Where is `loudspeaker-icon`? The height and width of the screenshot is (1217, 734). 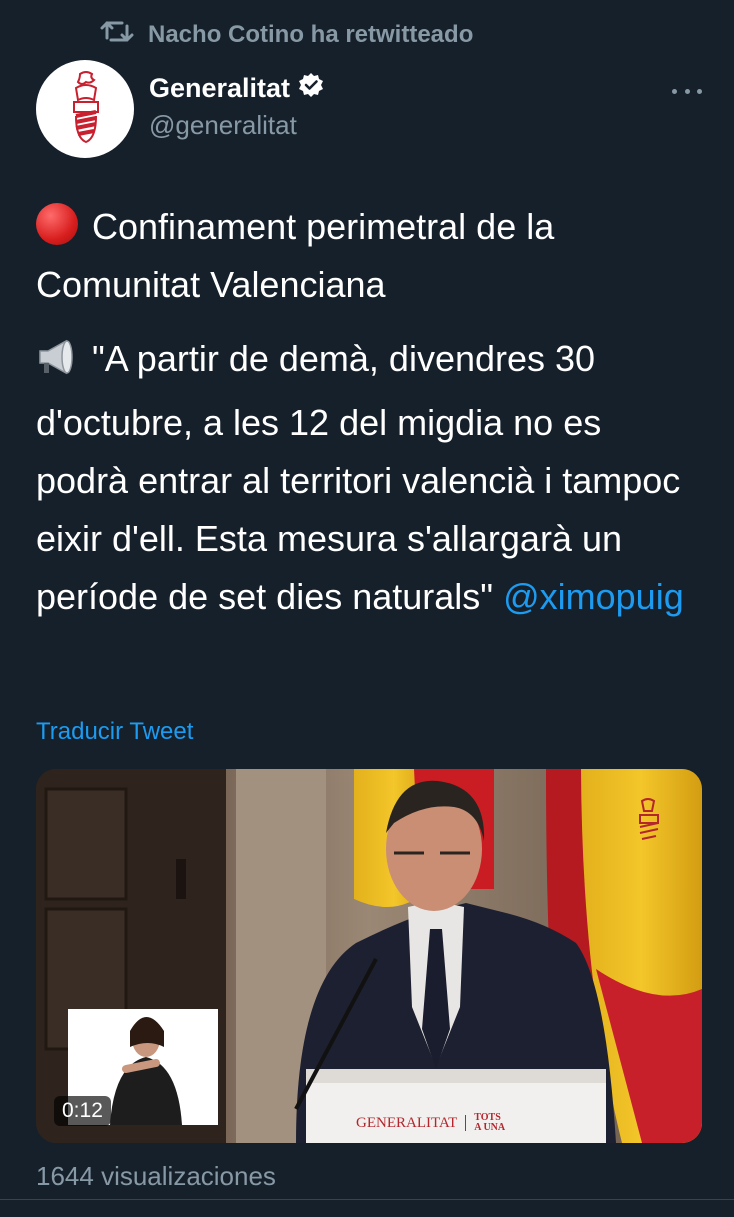 loudspeaker-icon is located at coordinates (57, 365).